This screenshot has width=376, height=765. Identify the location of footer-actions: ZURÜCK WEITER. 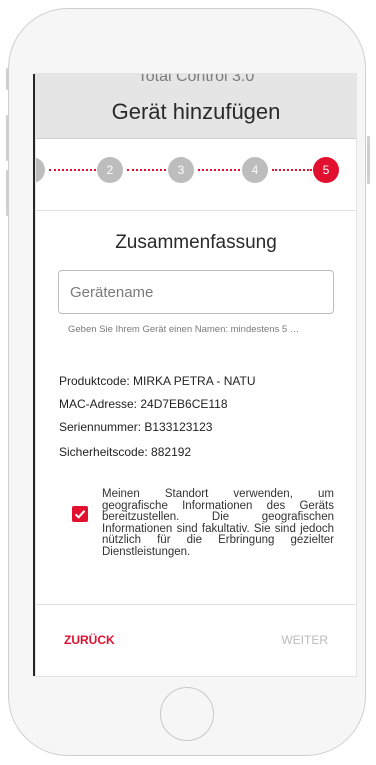
(196, 640).